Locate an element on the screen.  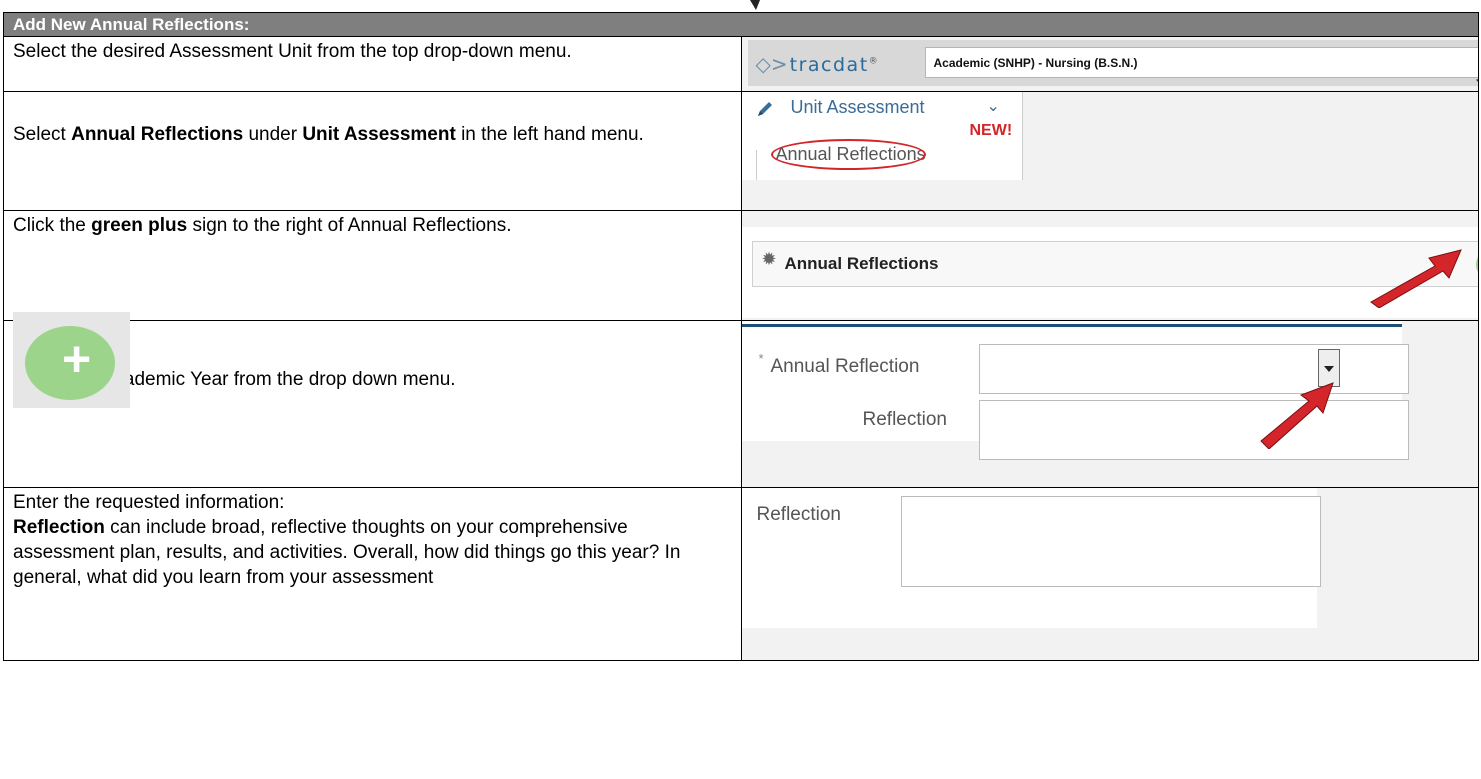
reflection-form: Reflection is located at coordinates (1031, 558).